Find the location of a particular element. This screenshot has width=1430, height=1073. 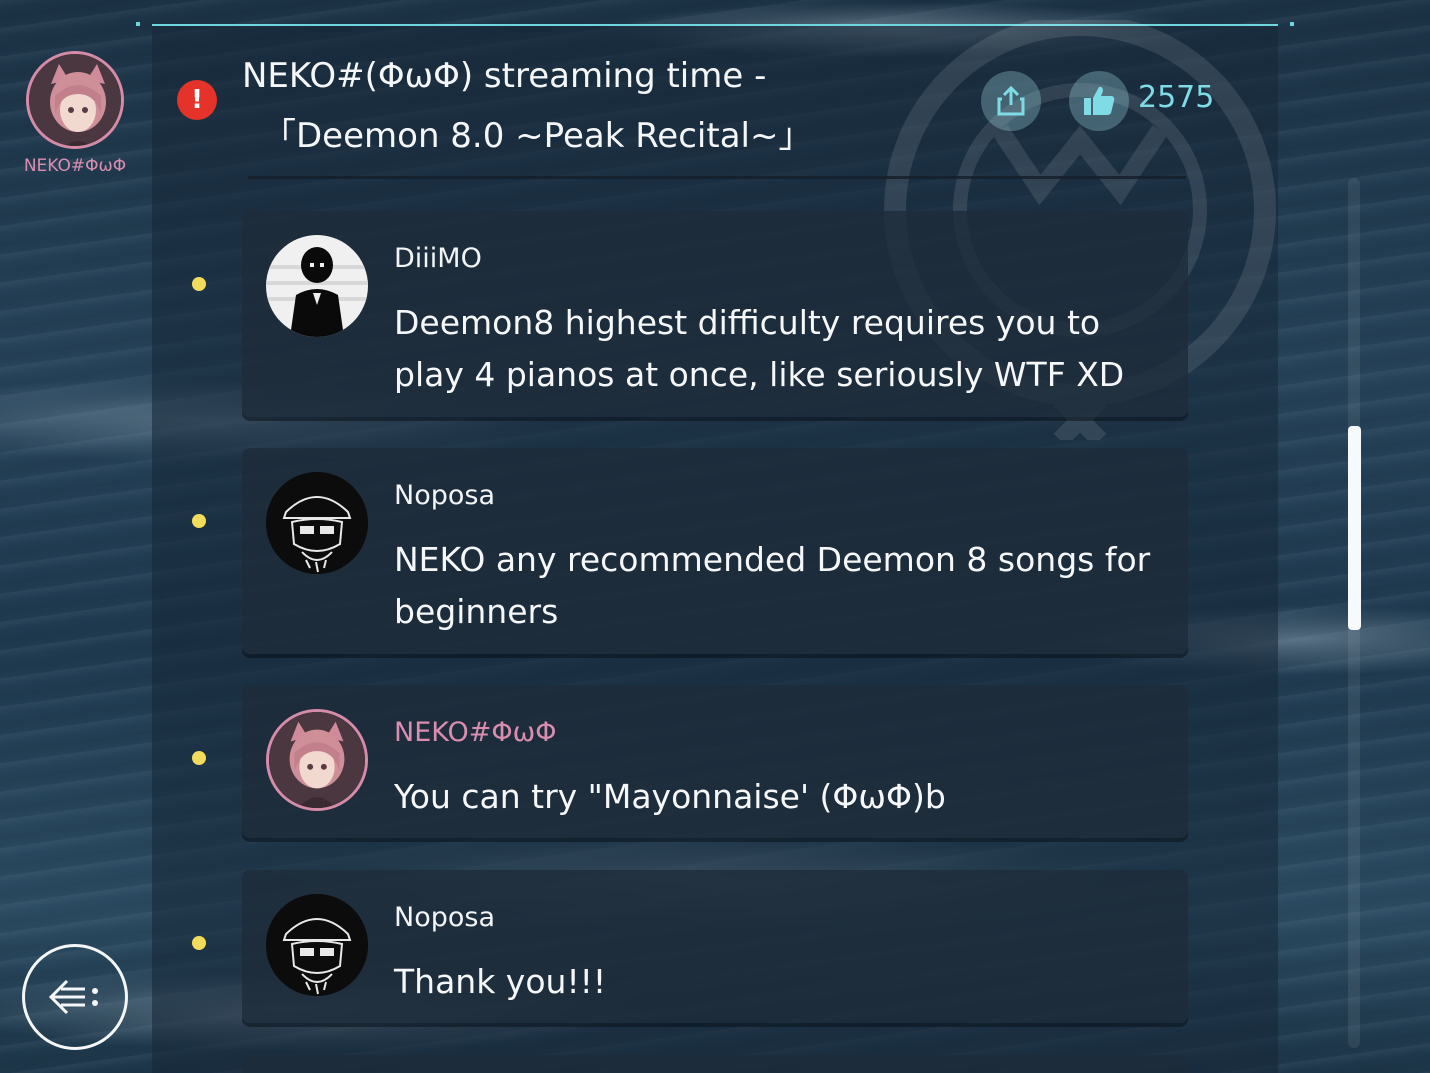

commenter-name: NEKO#ΦωΦ is located at coordinates (475, 732).